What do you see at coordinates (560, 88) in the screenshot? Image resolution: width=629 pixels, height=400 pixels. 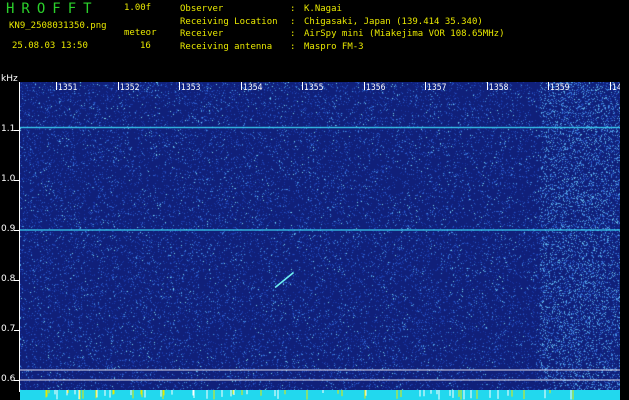 I see `time-tick-label: 1359` at bounding box center [560, 88].